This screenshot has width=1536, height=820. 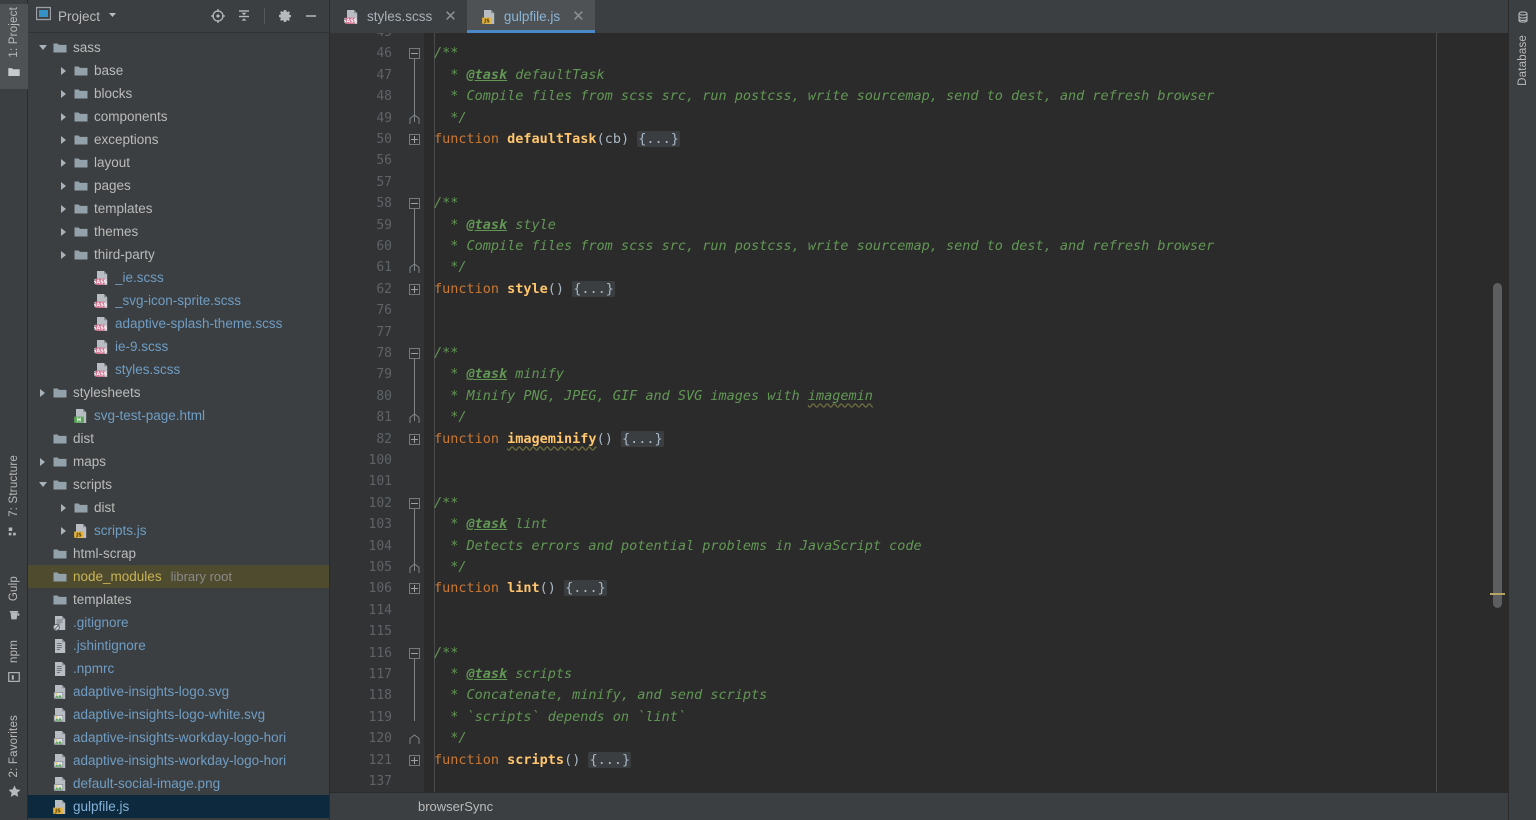 What do you see at coordinates (178, 714) in the screenshot?
I see `tree-file-row: adaptive-insights-logo-white.svg` at bounding box center [178, 714].